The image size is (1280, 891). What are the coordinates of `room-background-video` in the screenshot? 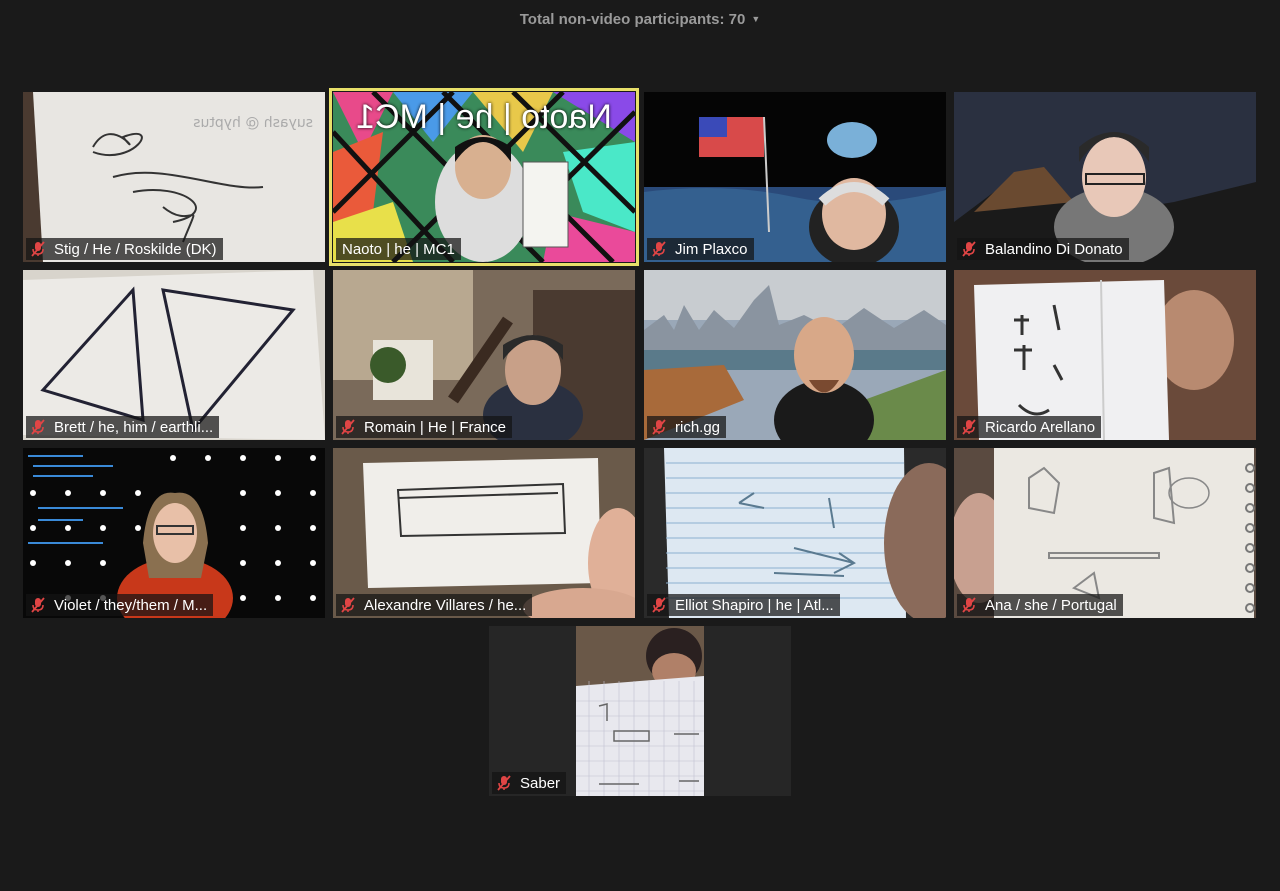 It's located at (484, 355).